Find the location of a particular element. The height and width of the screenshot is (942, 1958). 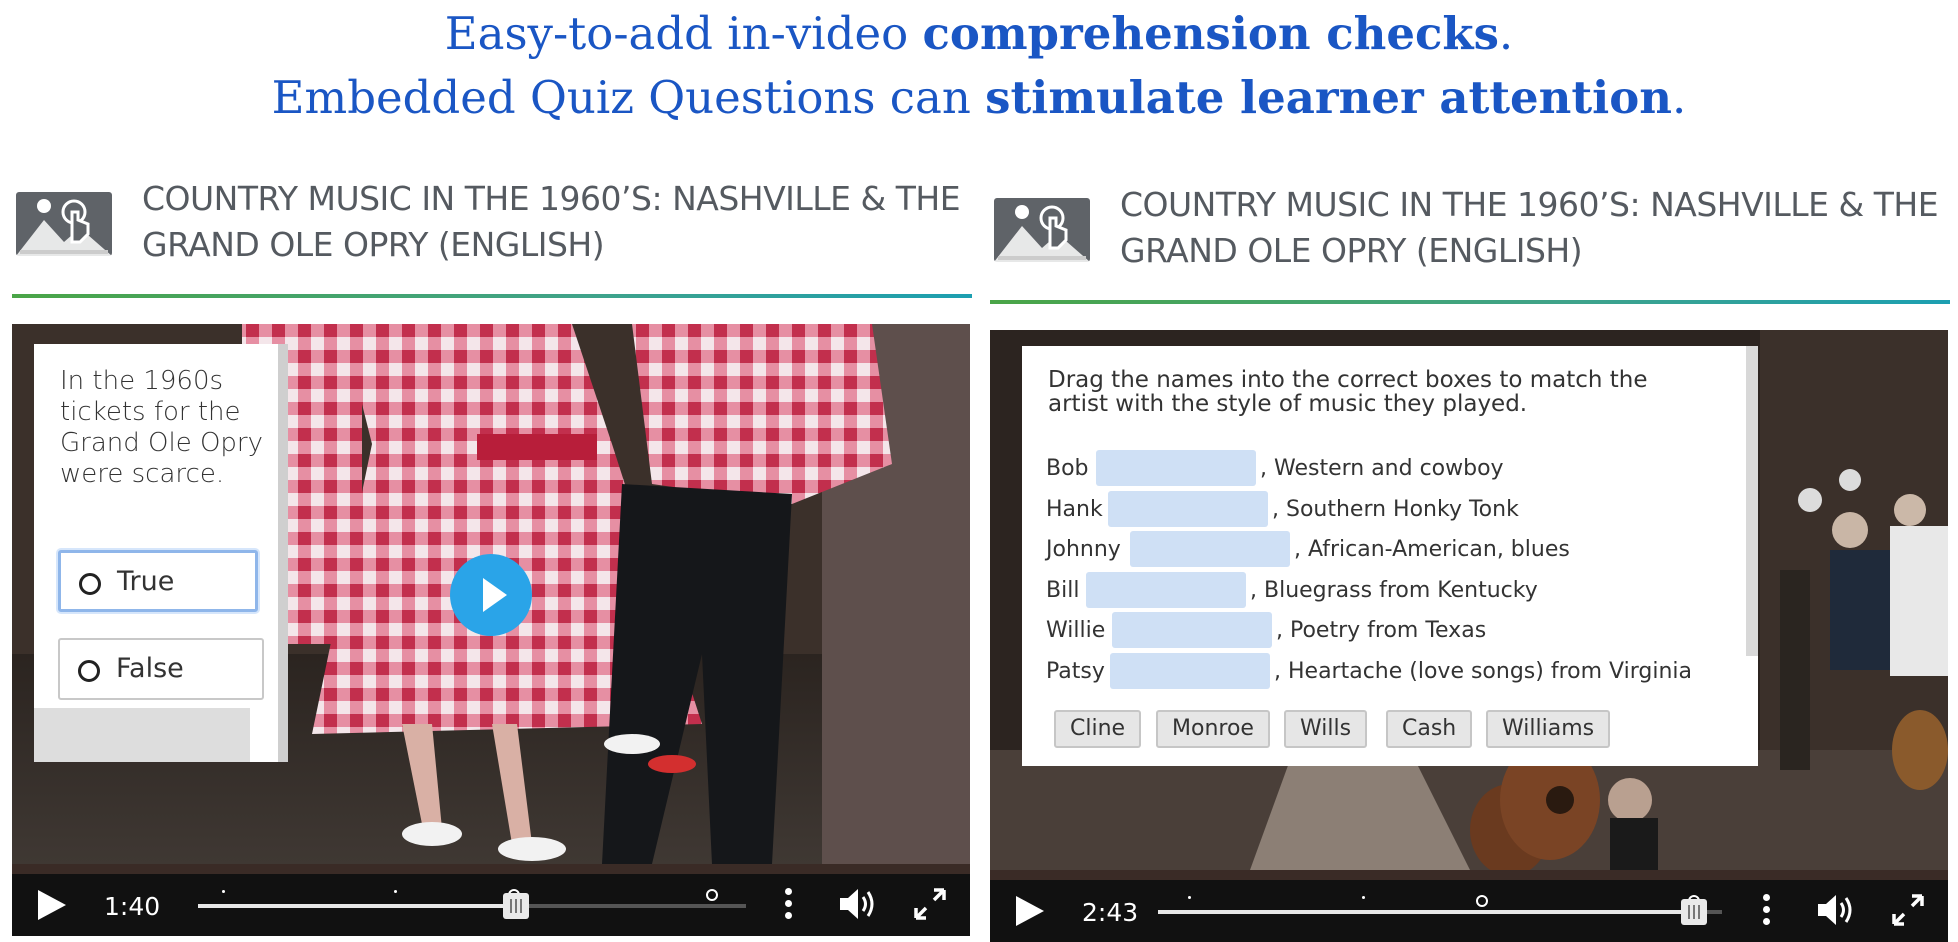

play-overlay-button is located at coordinates (491, 595).